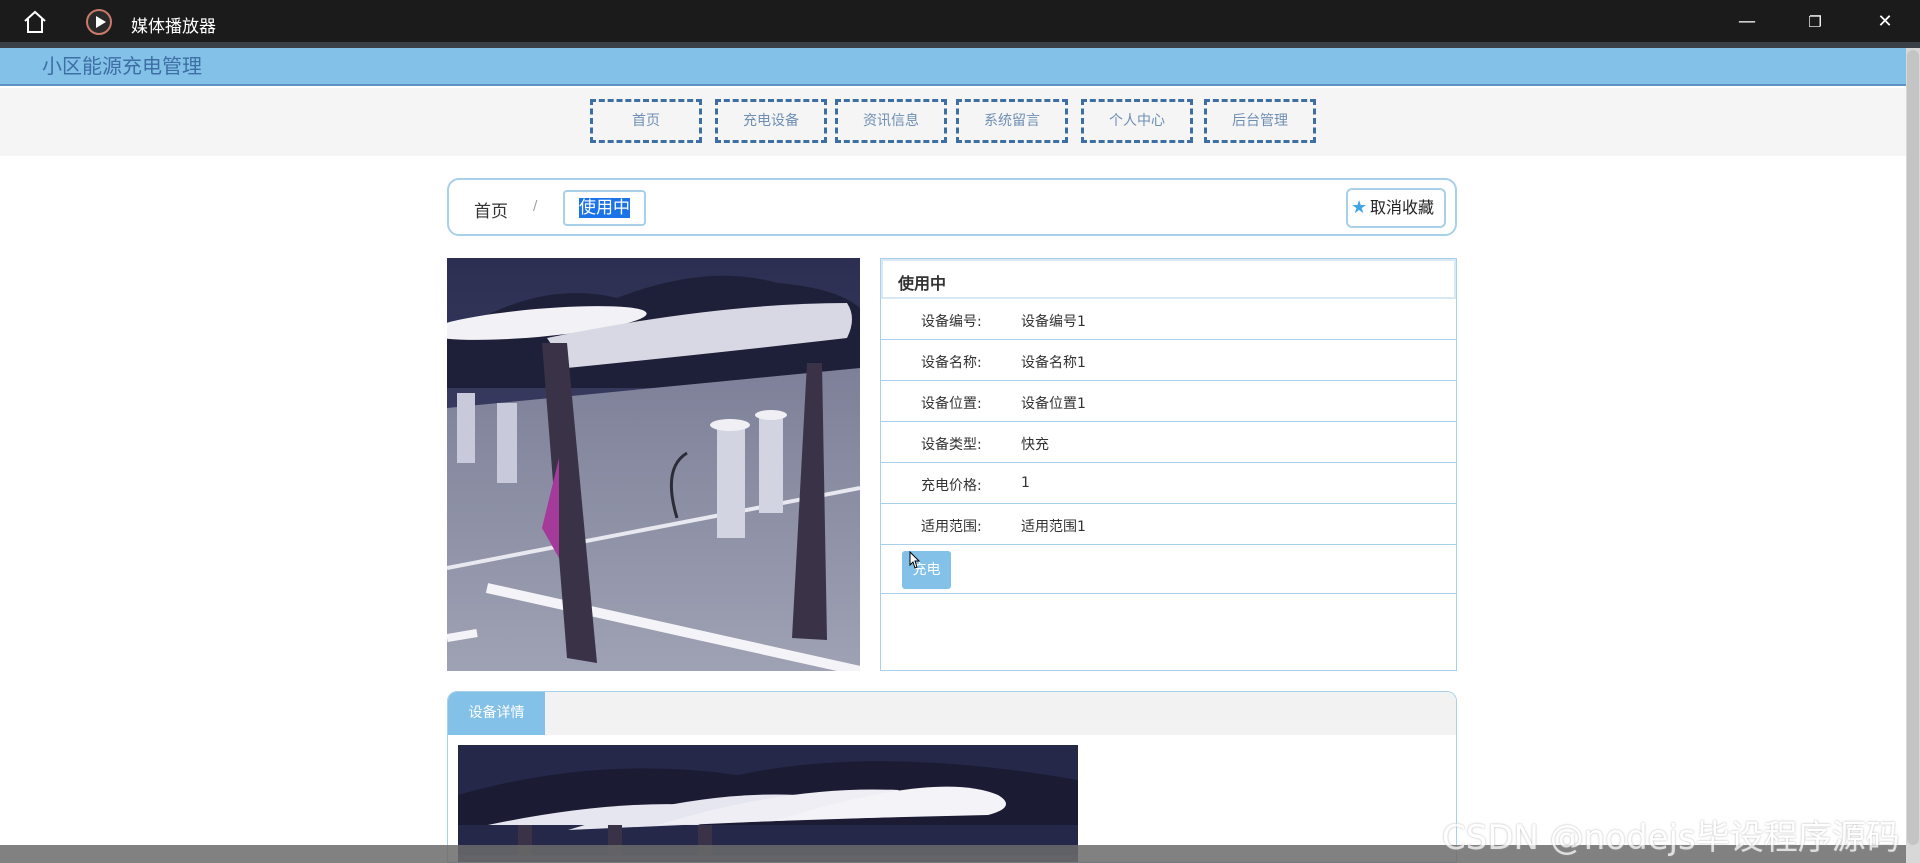  I want to click on watermark-text: CSDN @nodejs毕设程序源码, so click(1671, 838).